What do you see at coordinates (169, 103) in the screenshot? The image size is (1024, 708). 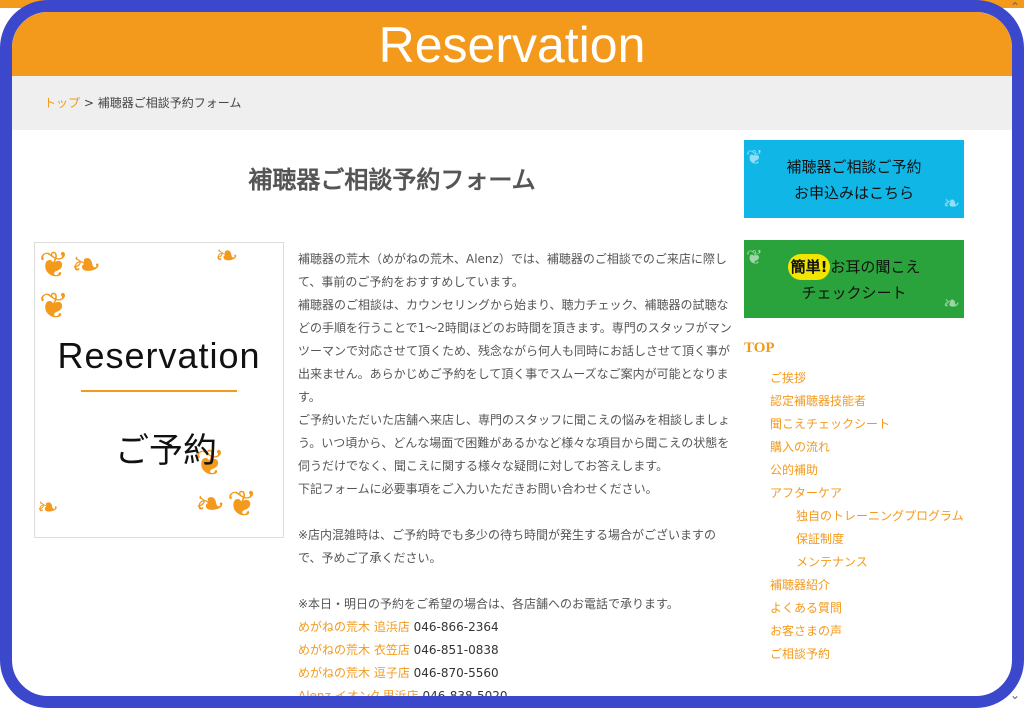 I see `breadcrumb-current: 補聴器ご相談予約フォーム` at bounding box center [169, 103].